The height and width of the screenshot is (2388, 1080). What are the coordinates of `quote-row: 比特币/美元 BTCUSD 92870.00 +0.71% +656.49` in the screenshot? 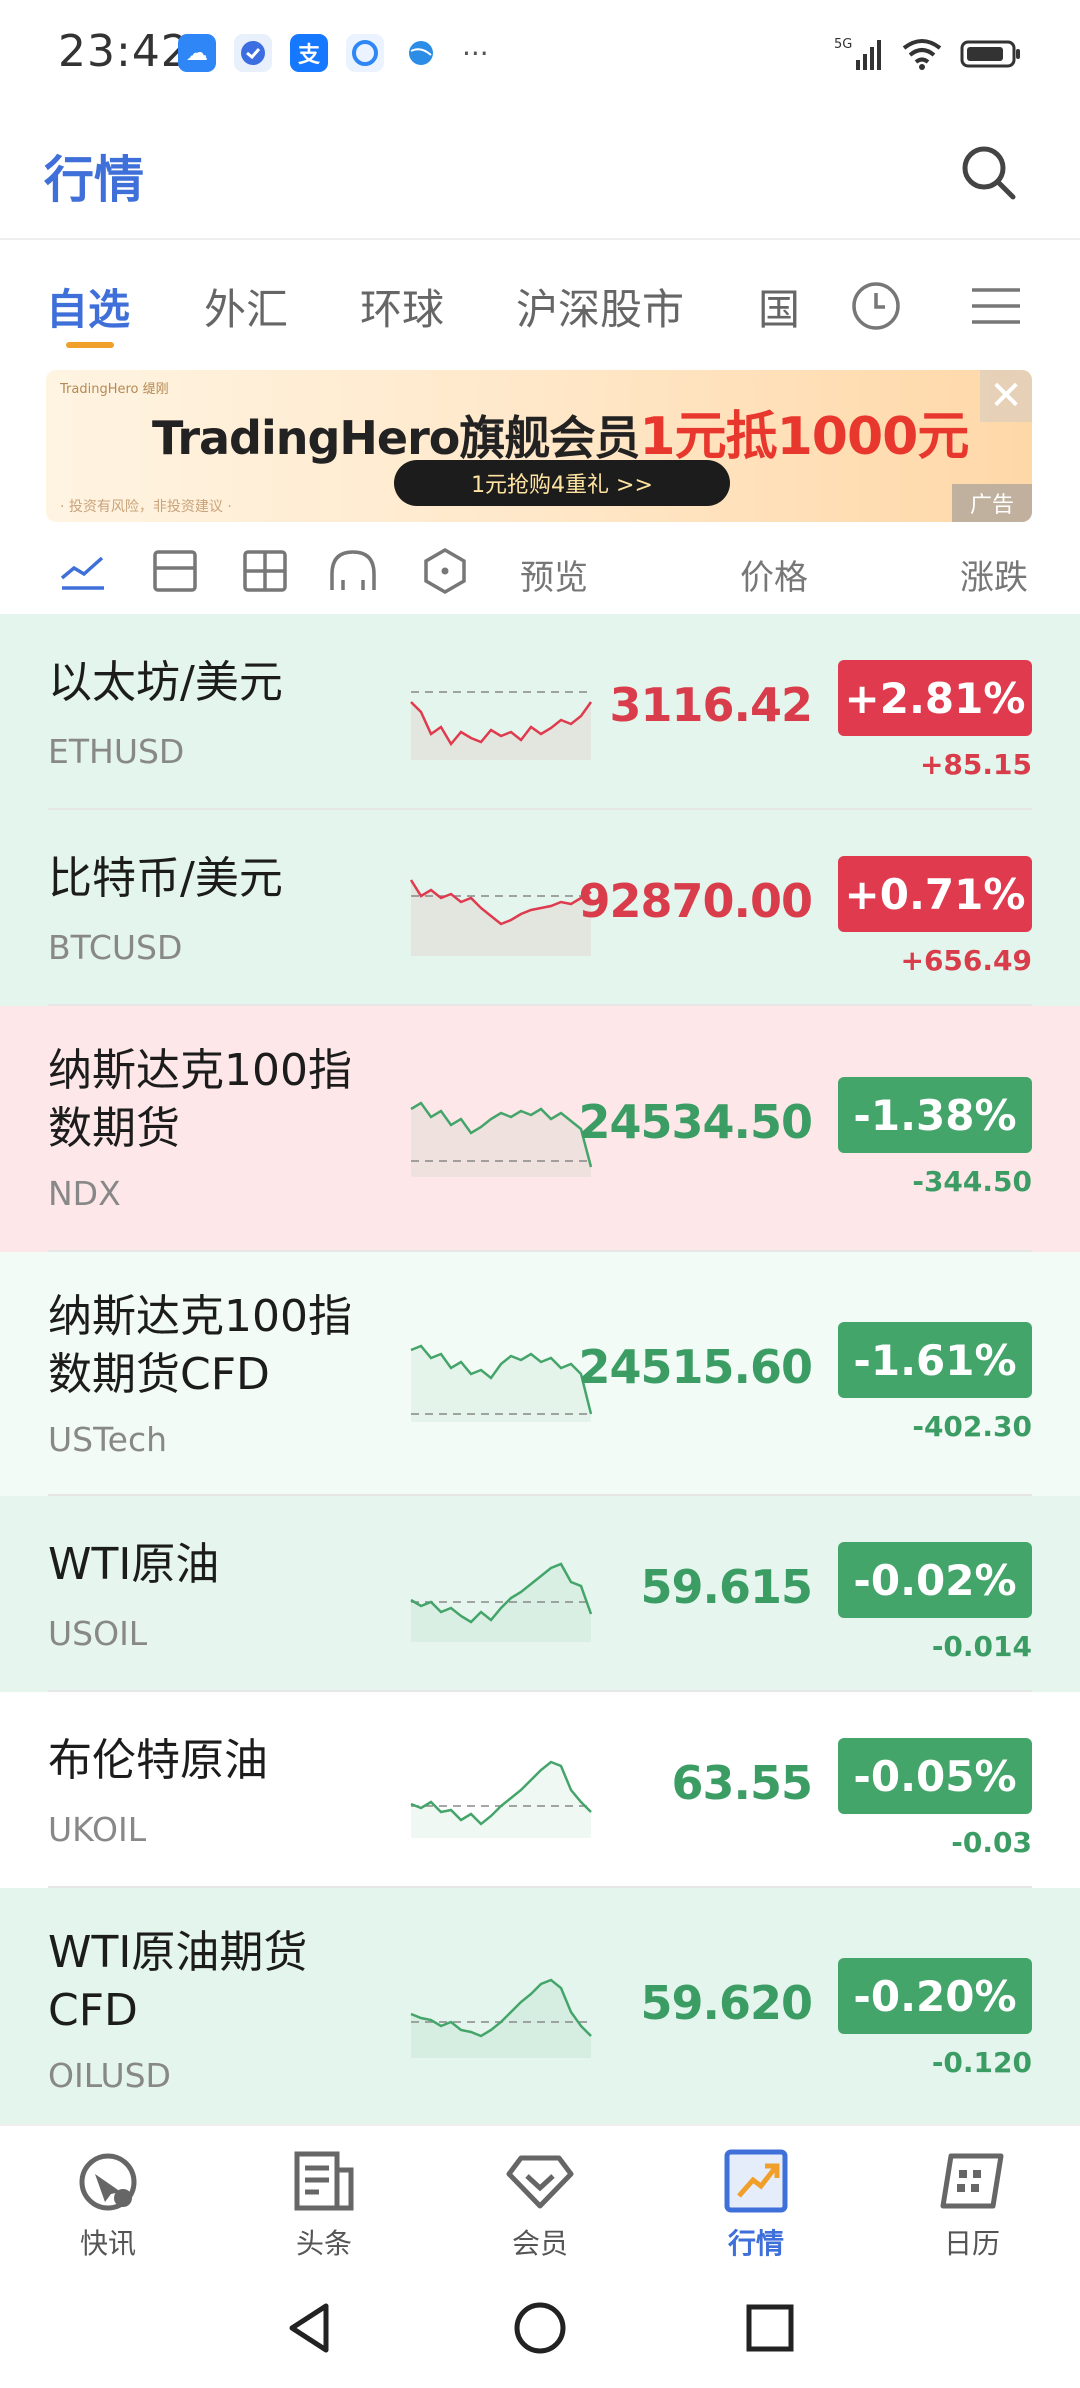 It's located at (540, 908).